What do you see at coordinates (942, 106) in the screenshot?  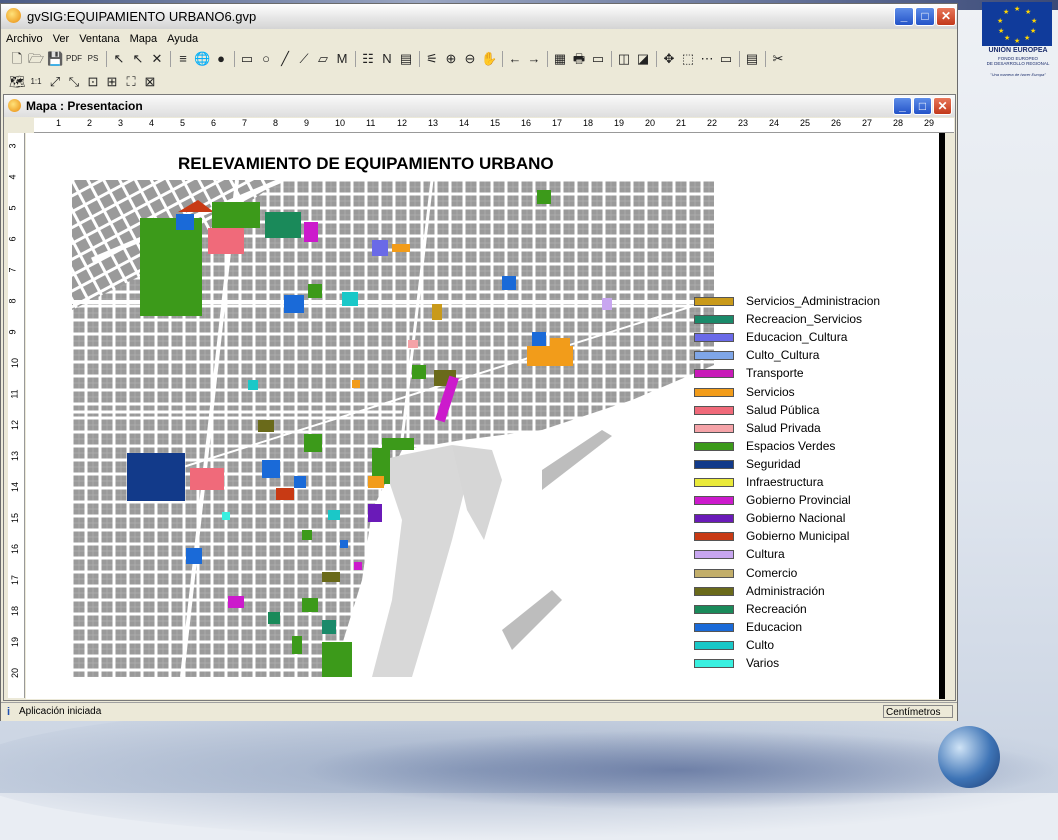 I see `layout-close-button: ✕` at bounding box center [942, 106].